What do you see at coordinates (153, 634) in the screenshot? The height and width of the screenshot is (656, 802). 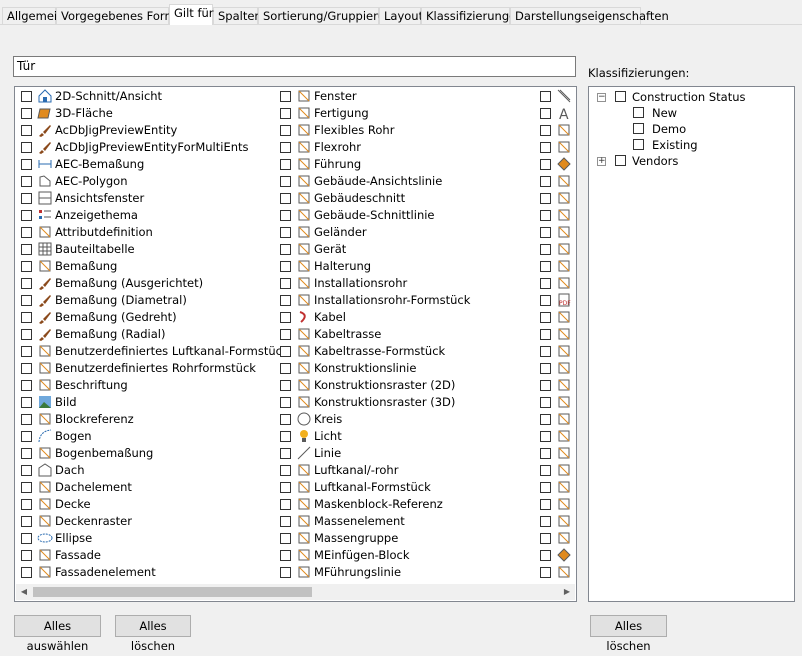 I see `clear-all-button: Alles löschen` at bounding box center [153, 634].